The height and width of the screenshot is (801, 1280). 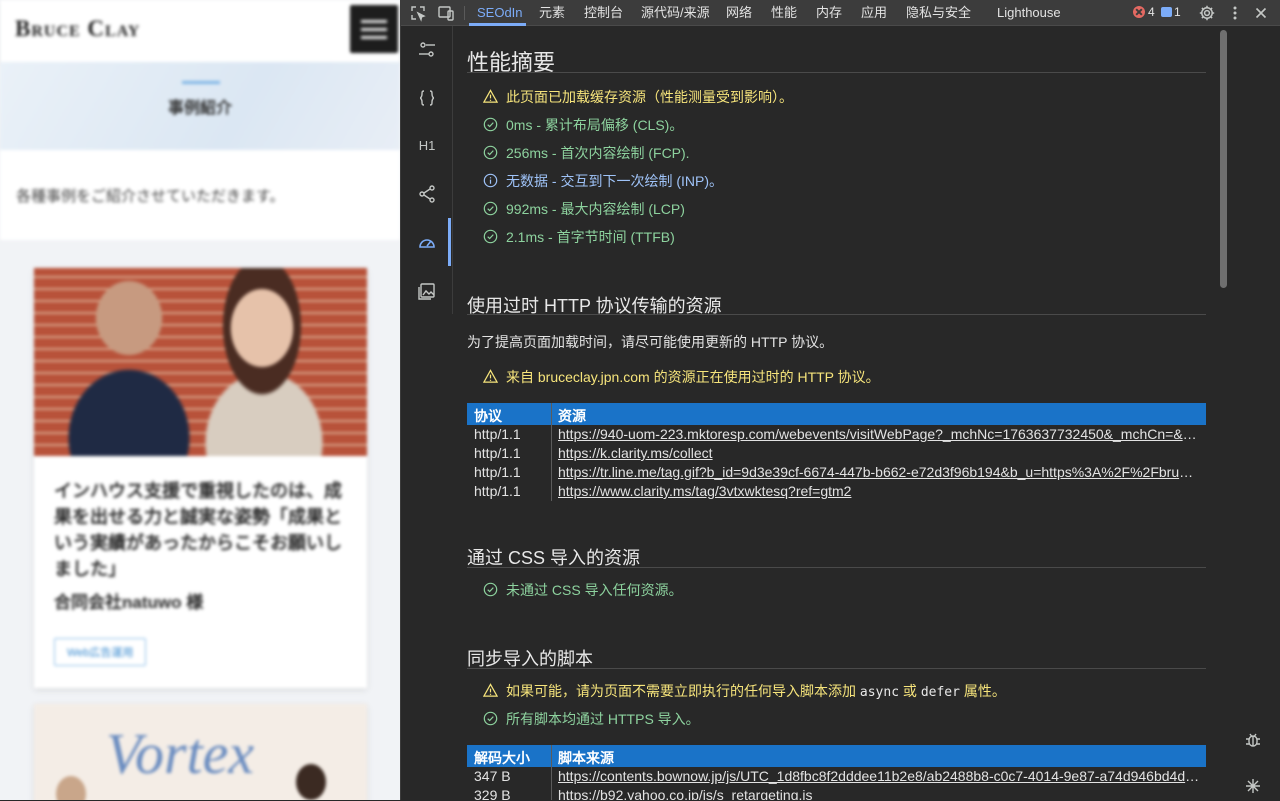 What do you see at coordinates (150, 196) in the screenshot?
I see `intro-text: 各種事例をご紹介させていただきます。` at bounding box center [150, 196].